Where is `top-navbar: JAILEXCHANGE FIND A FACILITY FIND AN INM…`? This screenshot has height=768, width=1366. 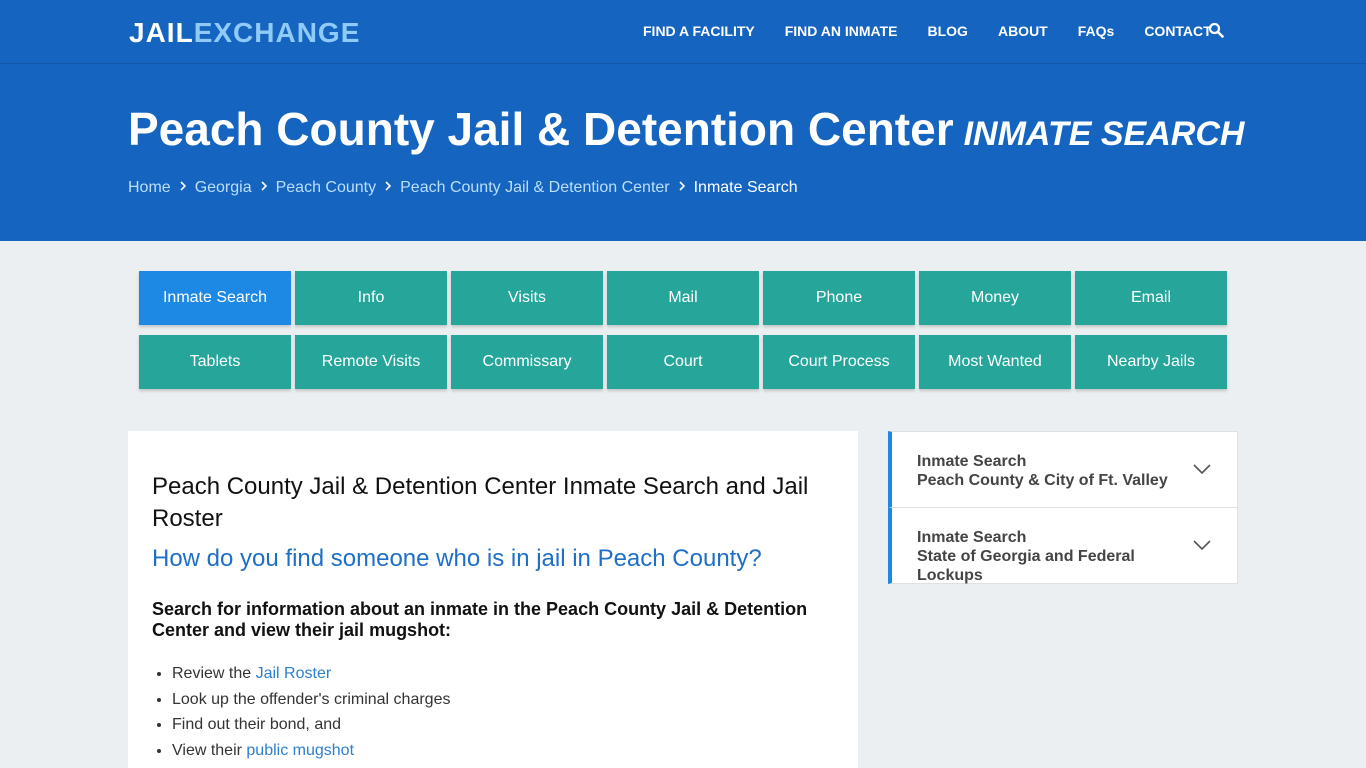 top-navbar: JAILEXCHANGE FIND A FACILITY FIND AN INM… is located at coordinates (683, 32).